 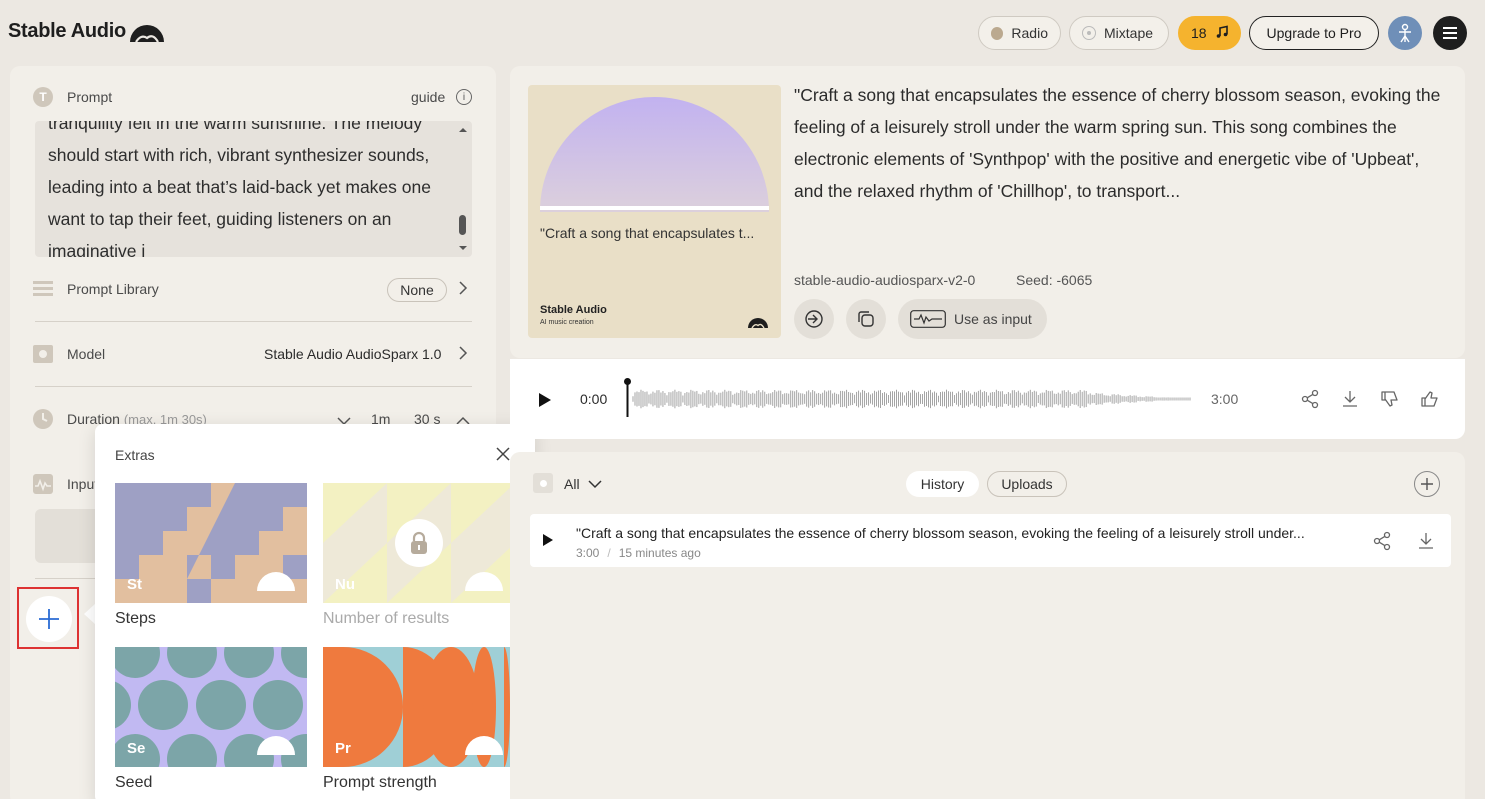 What do you see at coordinates (89, 614) in the screenshot?
I see `popover-caret` at bounding box center [89, 614].